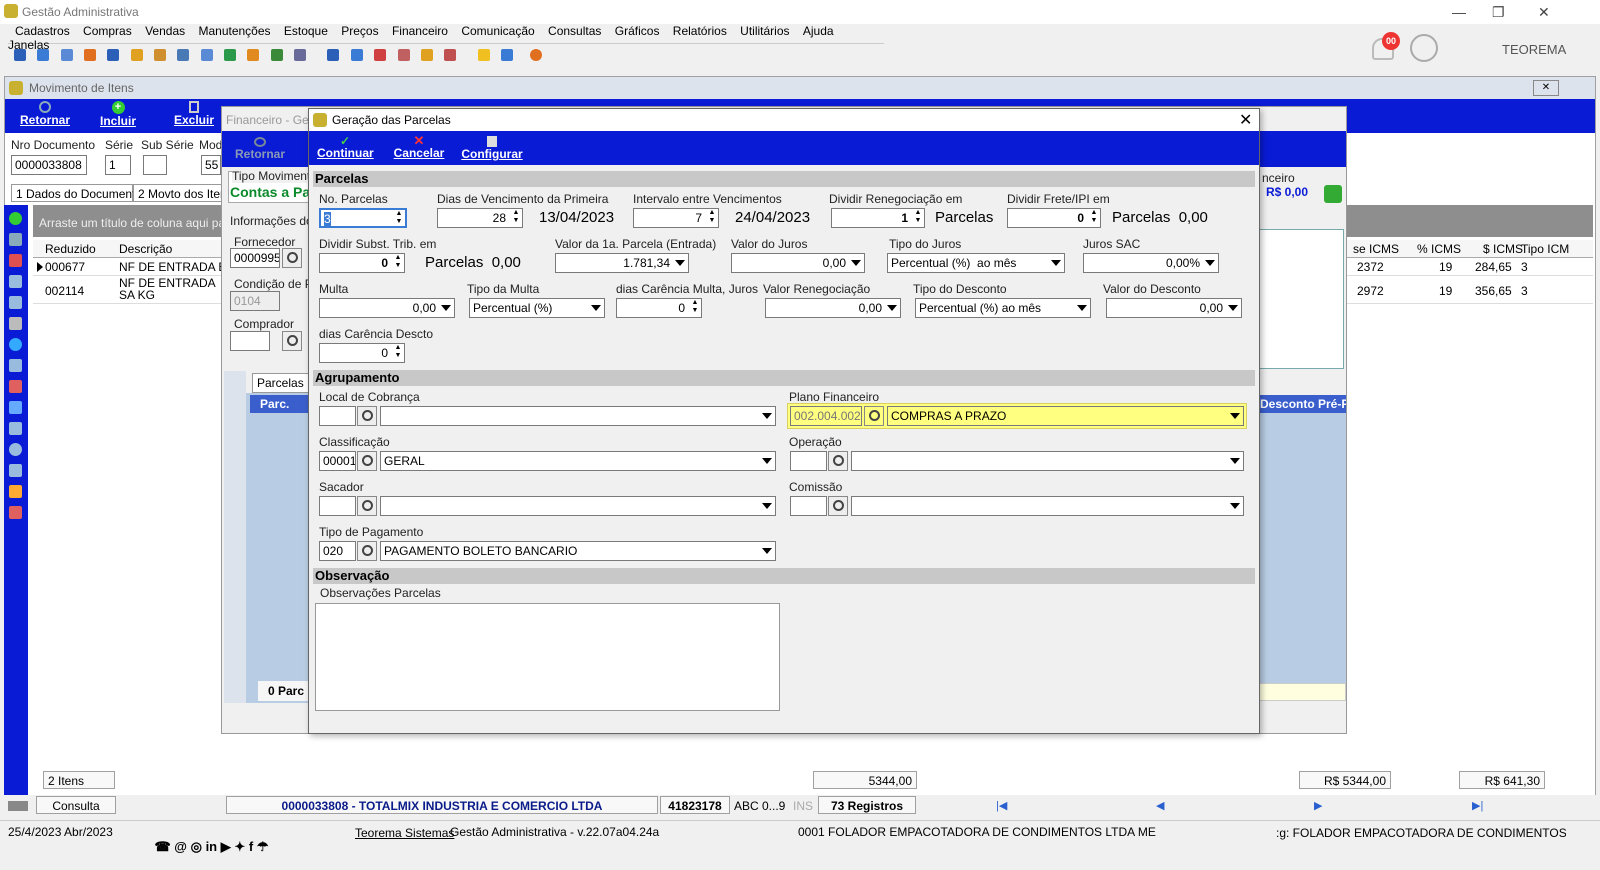 The width and height of the screenshot is (1600, 870). What do you see at coordinates (178, 193) in the screenshot?
I see `tab-movto-itens: 2 Movto dos Itens` at bounding box center [178, 193].